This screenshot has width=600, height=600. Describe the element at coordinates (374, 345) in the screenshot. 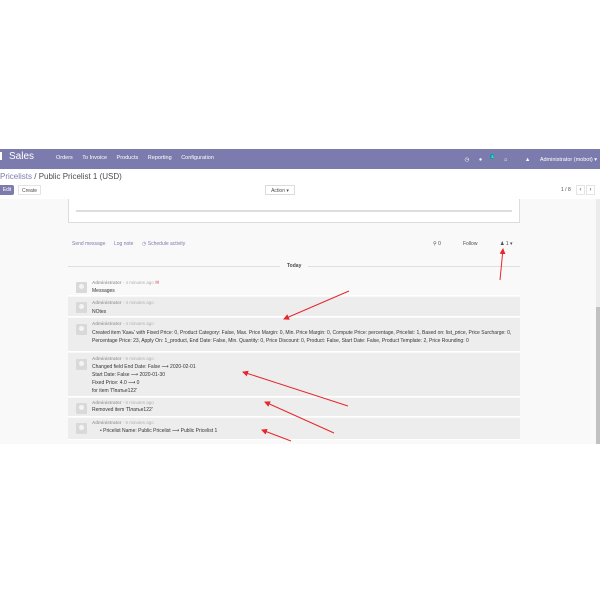

I see `annotation-arrows` at that location.